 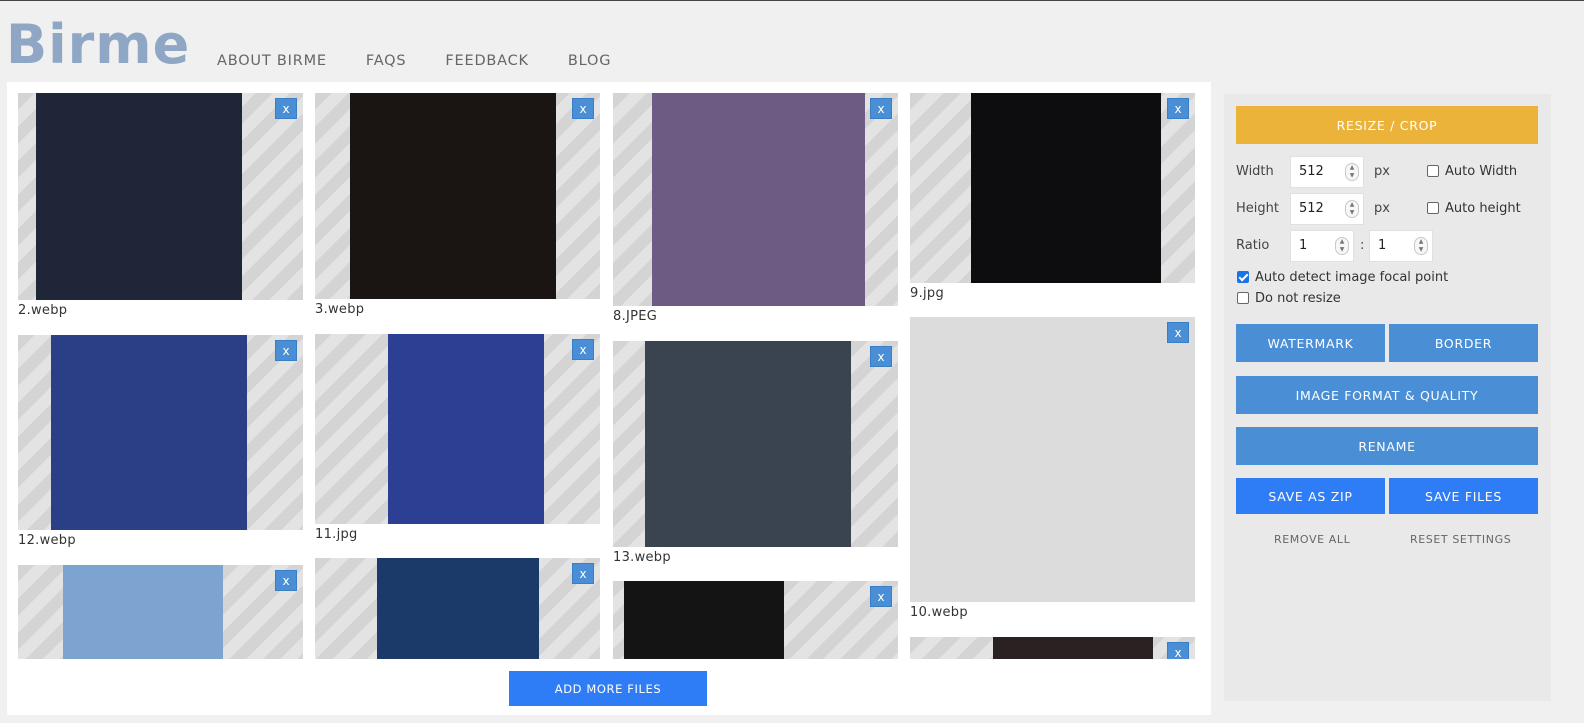 I want to click on auto-width-label: Auto Width, so click(x=1481, y=171).